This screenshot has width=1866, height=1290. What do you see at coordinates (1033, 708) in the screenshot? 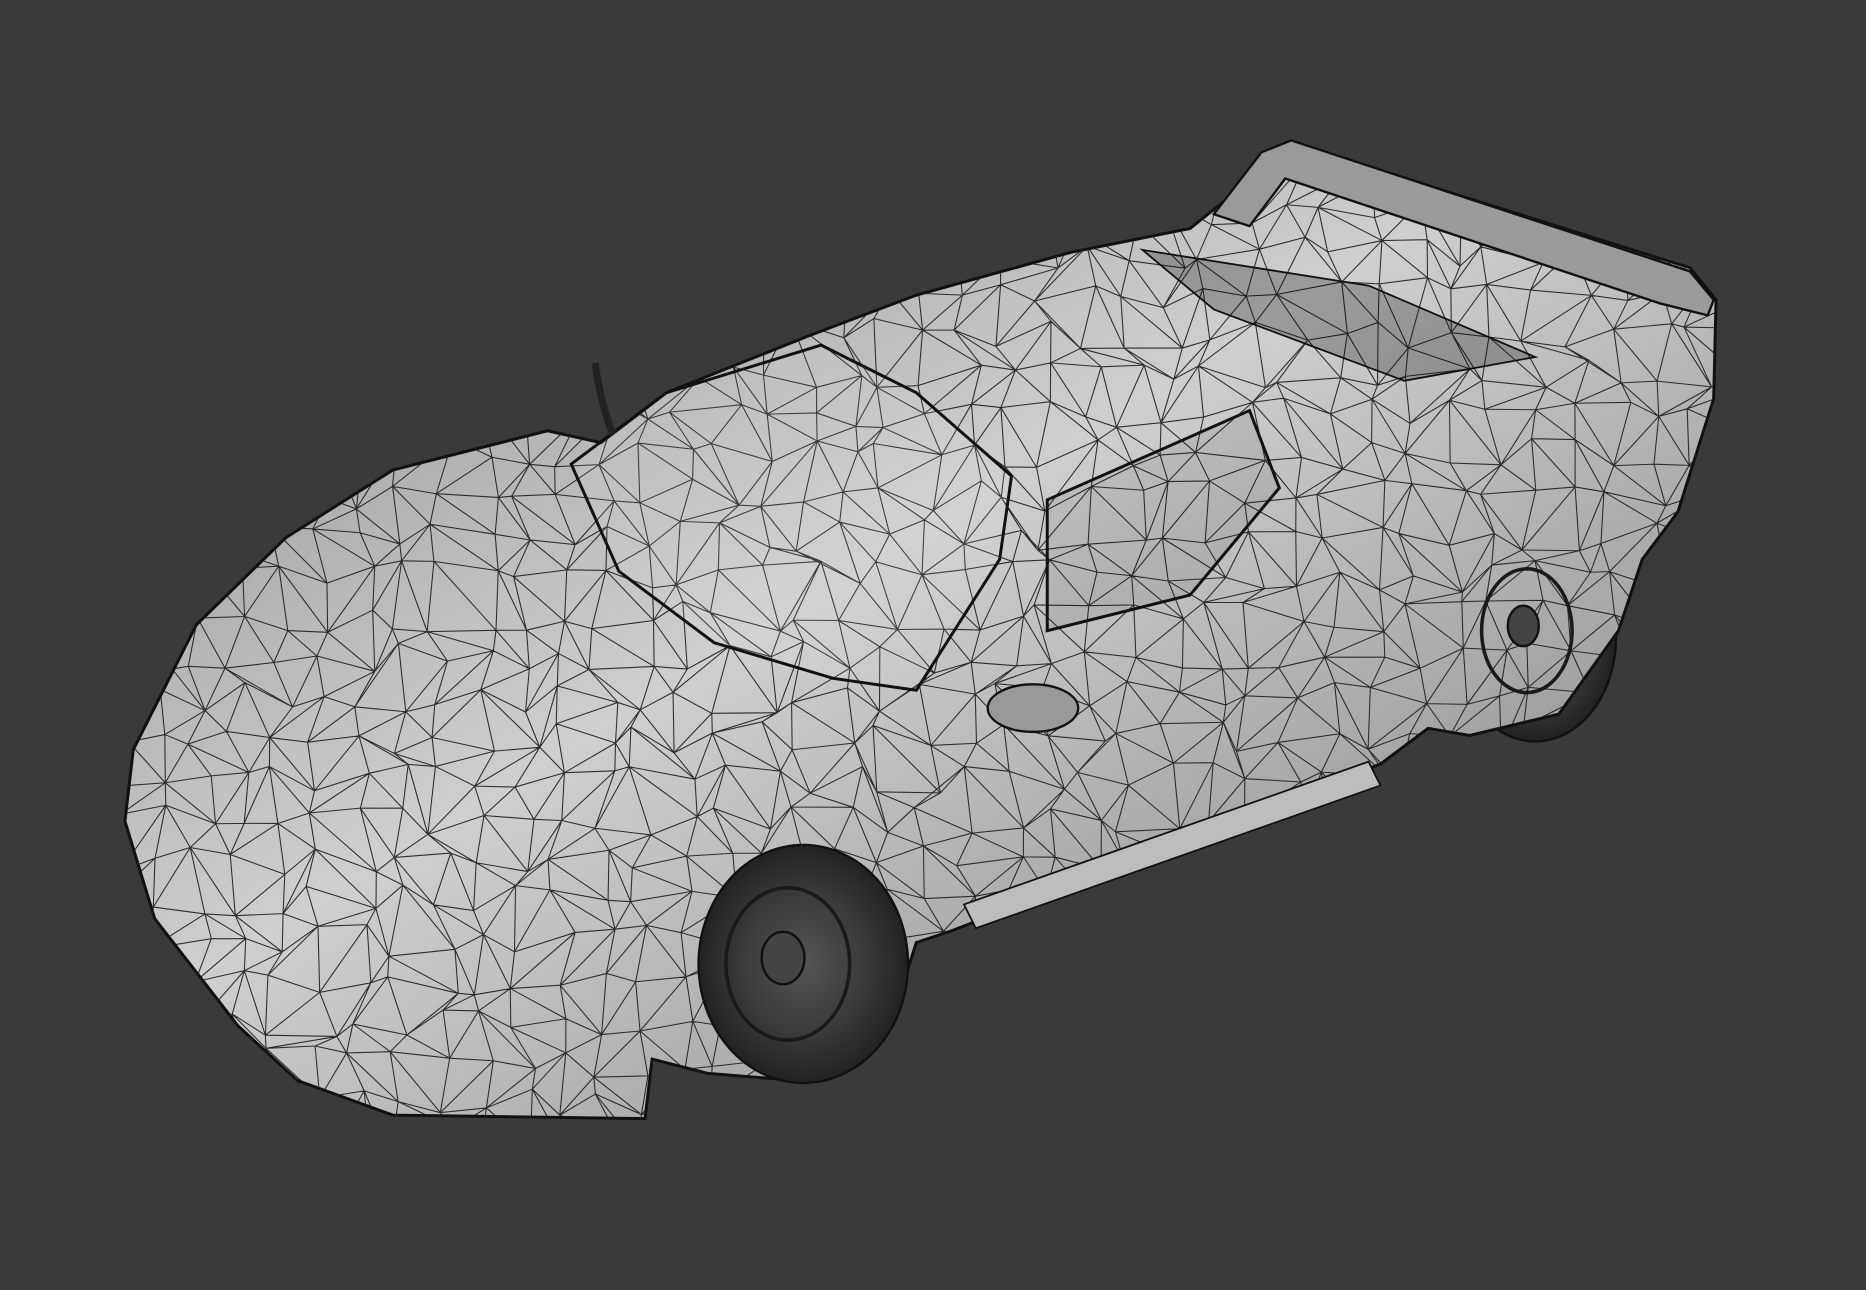
I see `side-mirror` at bounding box center [1033, 708].